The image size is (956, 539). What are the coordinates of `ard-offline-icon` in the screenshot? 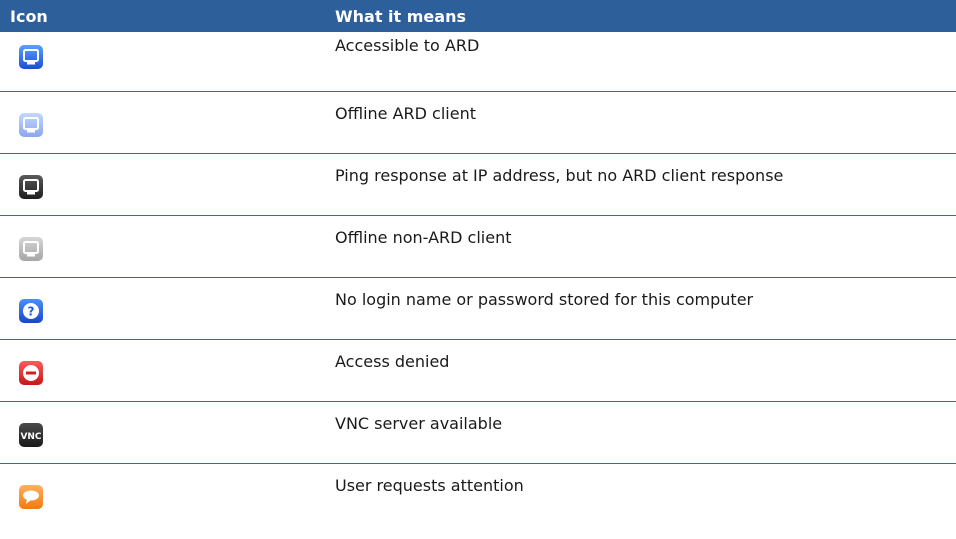 It's located at (31, 125).